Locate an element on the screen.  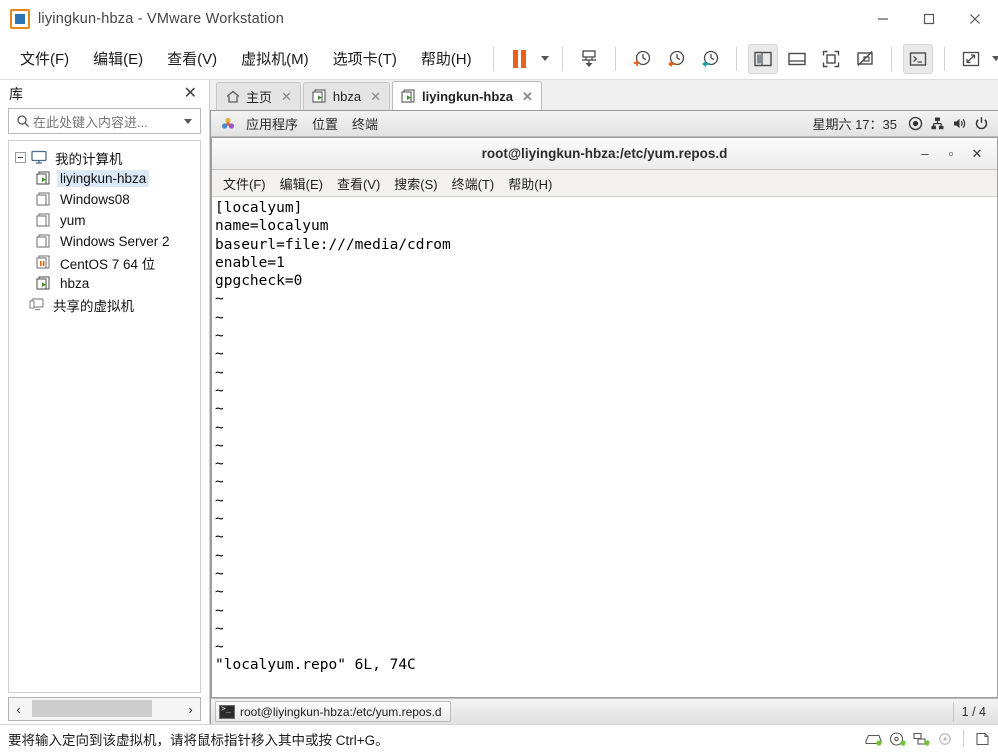
term-menu-help: 帮助(H) is located at coordinates (530, 183).